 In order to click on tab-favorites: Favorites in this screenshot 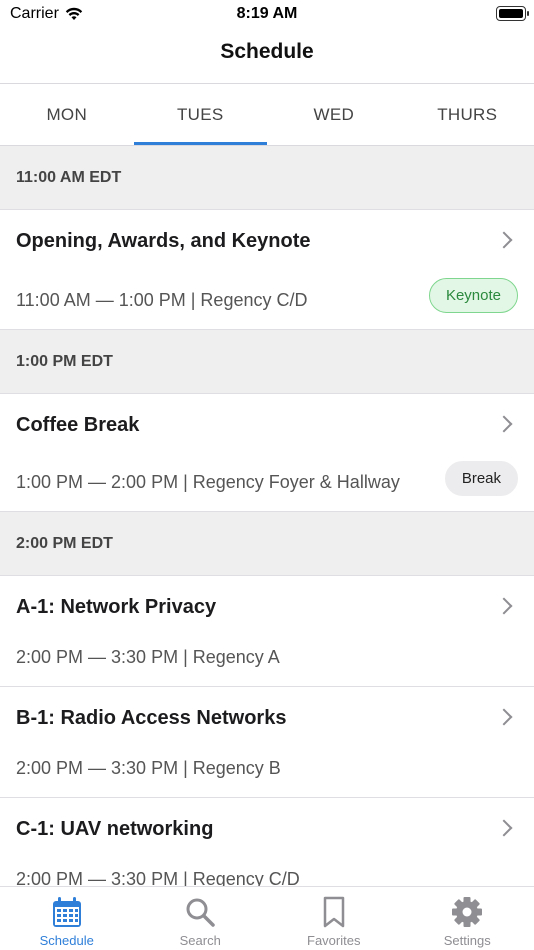, I will do `click(334, 918)`.